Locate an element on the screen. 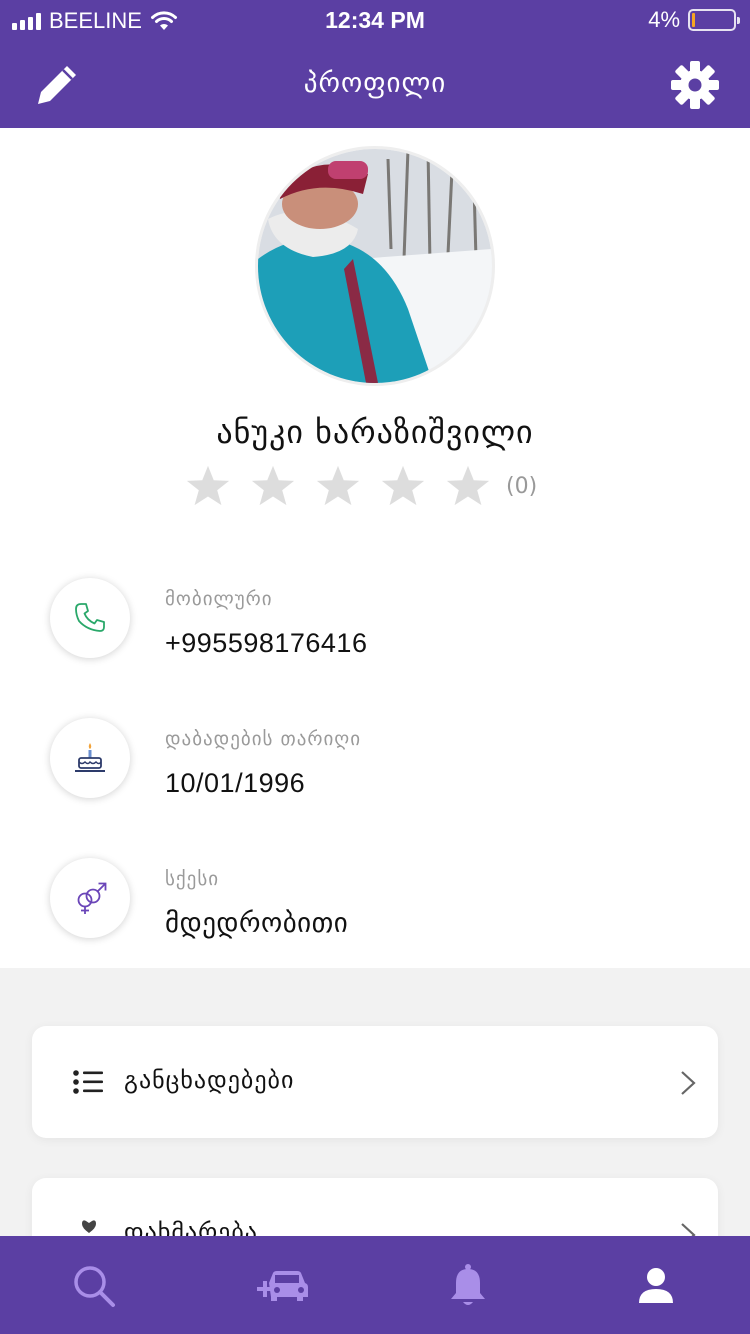 The image size is (750, 1334). tab-bar is located at coordinates (375, 1285).